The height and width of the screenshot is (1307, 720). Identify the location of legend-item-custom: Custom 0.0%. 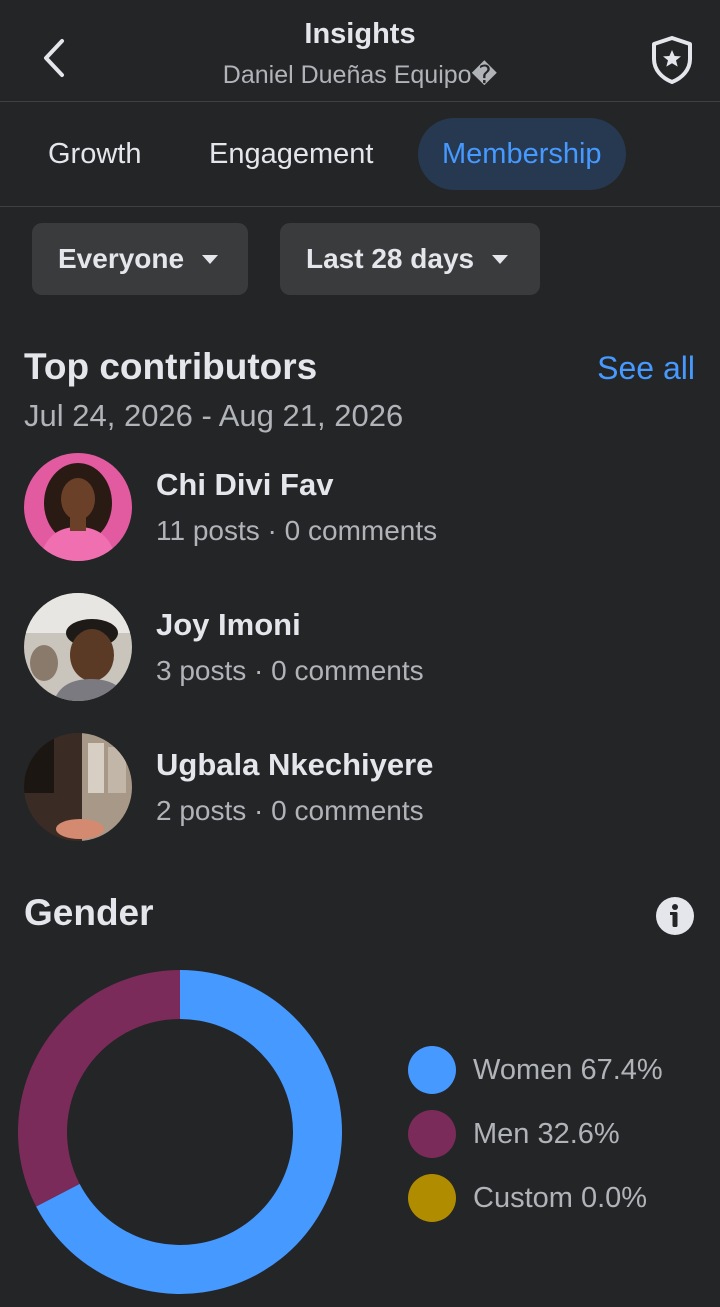
(527, 1198).